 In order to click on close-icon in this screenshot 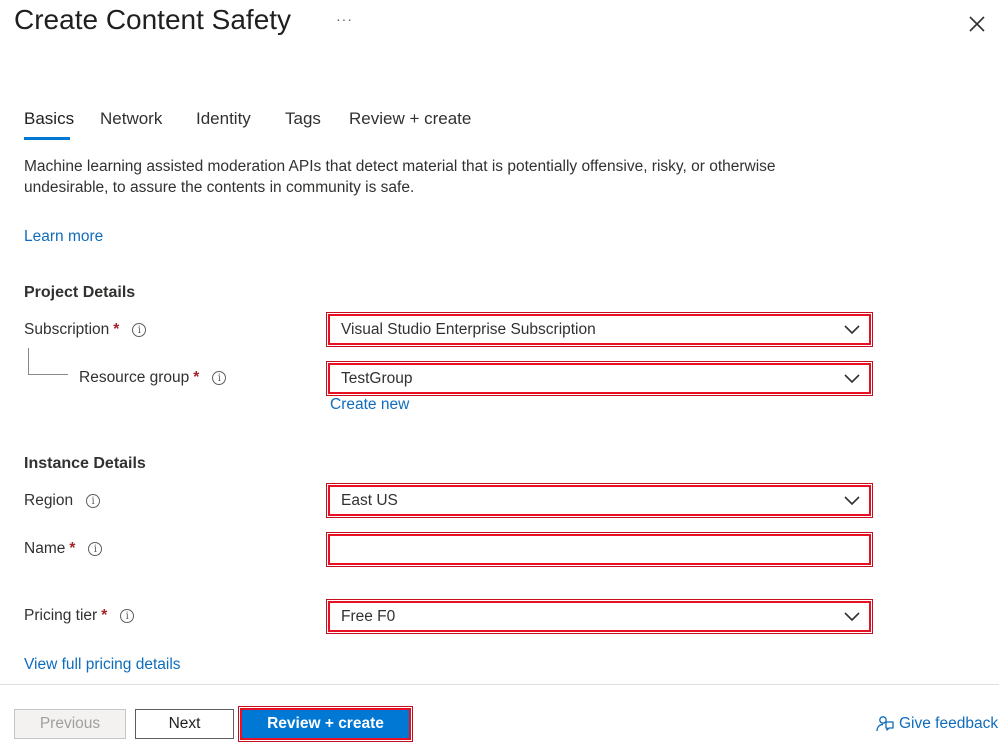, I will do `click(977, 24)`.